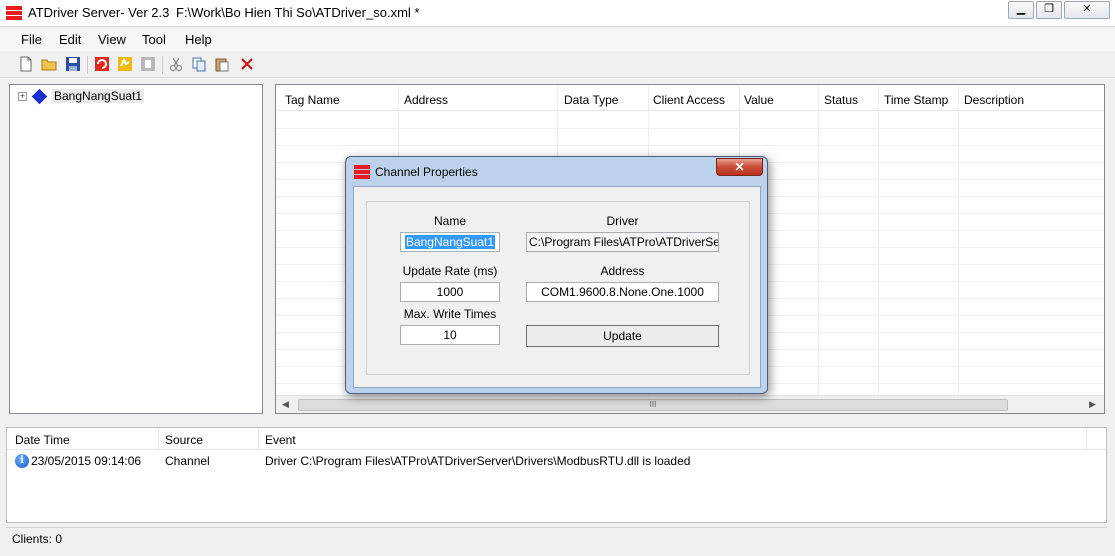 The width and height of the screenshot is (1115, 556). Describe the element at coordinates (187, 461) in the screenshot. I see `log-source: Channel` at that location.